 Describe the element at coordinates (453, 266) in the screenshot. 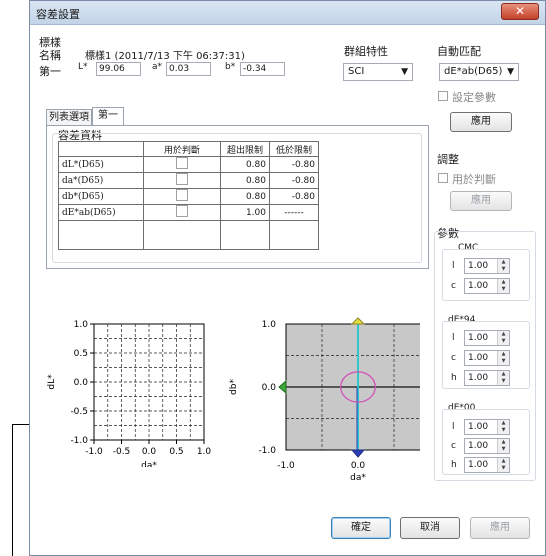

I see `cmc-l-label: l` at that location.